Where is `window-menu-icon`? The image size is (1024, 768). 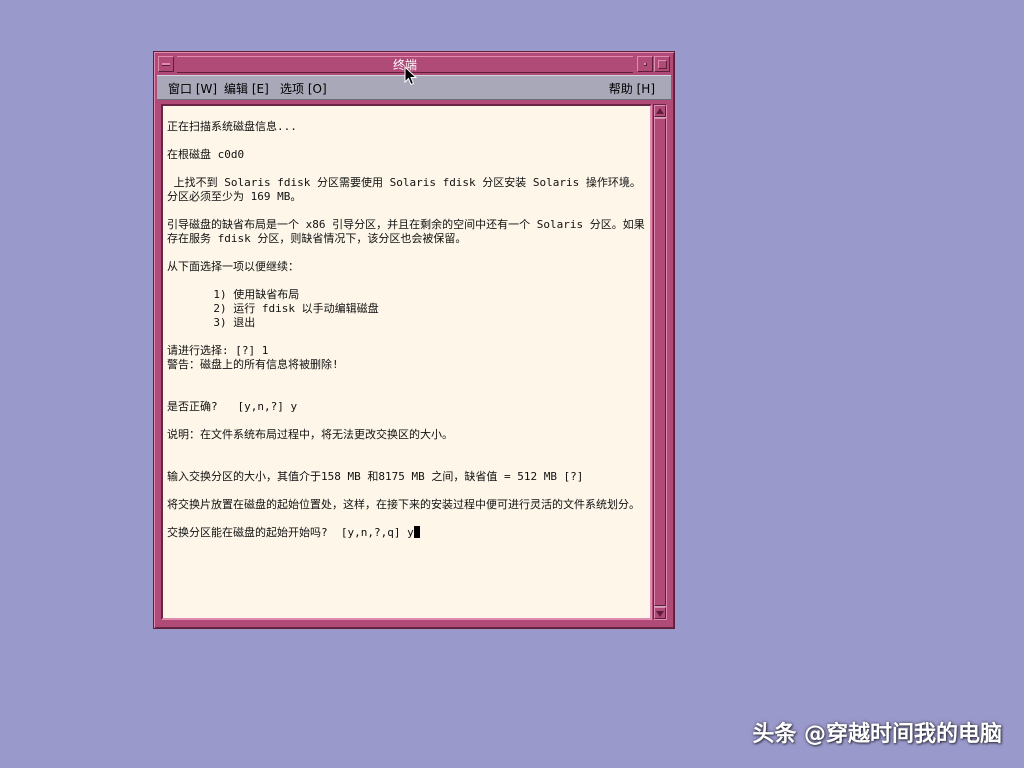 window-menu-icon is located at coordinates (166, 64).